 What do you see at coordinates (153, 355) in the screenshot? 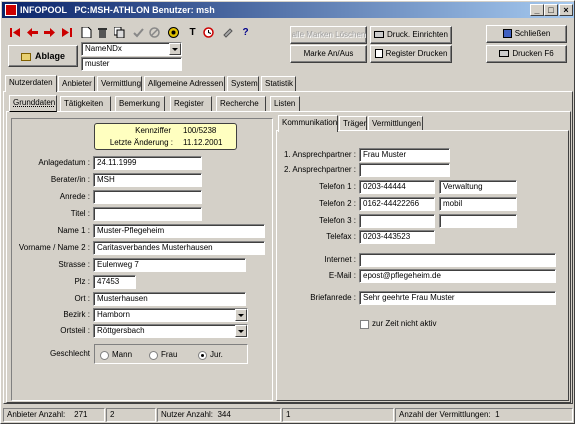
I see `radio-frau` at bounding box center [153, 355].